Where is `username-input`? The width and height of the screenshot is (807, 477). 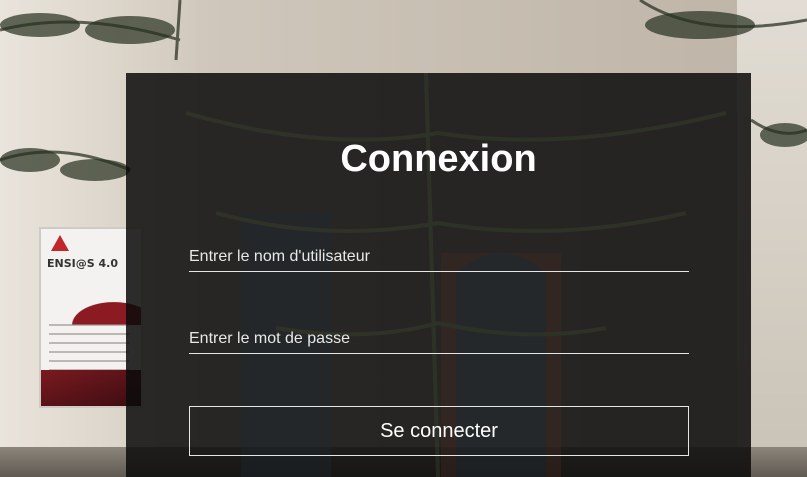
username-input is located at coordinates (439, 257).